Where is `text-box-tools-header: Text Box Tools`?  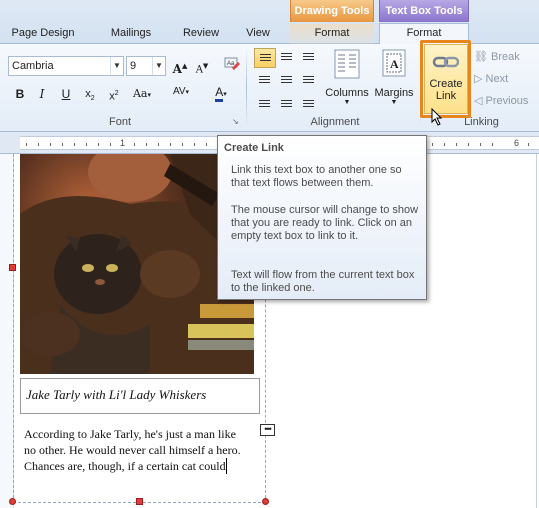 text-box-tools-header: Text Box Tools is located at coordinates (424, 11).